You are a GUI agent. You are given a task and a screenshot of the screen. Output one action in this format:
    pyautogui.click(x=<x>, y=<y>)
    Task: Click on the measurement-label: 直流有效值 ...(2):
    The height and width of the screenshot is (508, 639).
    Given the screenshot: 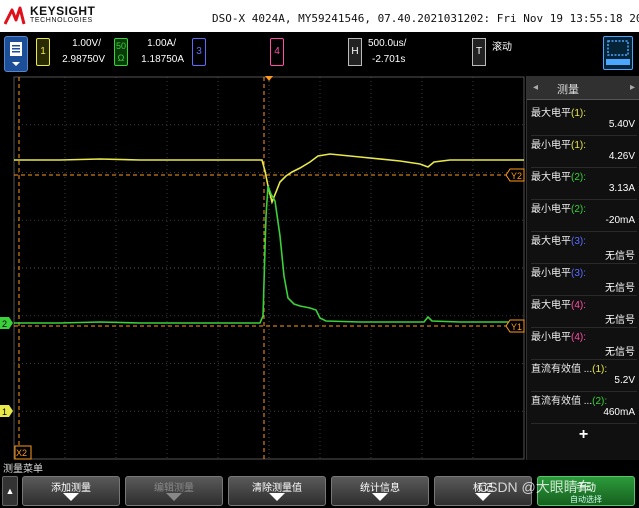 What is the action you would take?
    pyautogui.click(x=569, y=401)
    